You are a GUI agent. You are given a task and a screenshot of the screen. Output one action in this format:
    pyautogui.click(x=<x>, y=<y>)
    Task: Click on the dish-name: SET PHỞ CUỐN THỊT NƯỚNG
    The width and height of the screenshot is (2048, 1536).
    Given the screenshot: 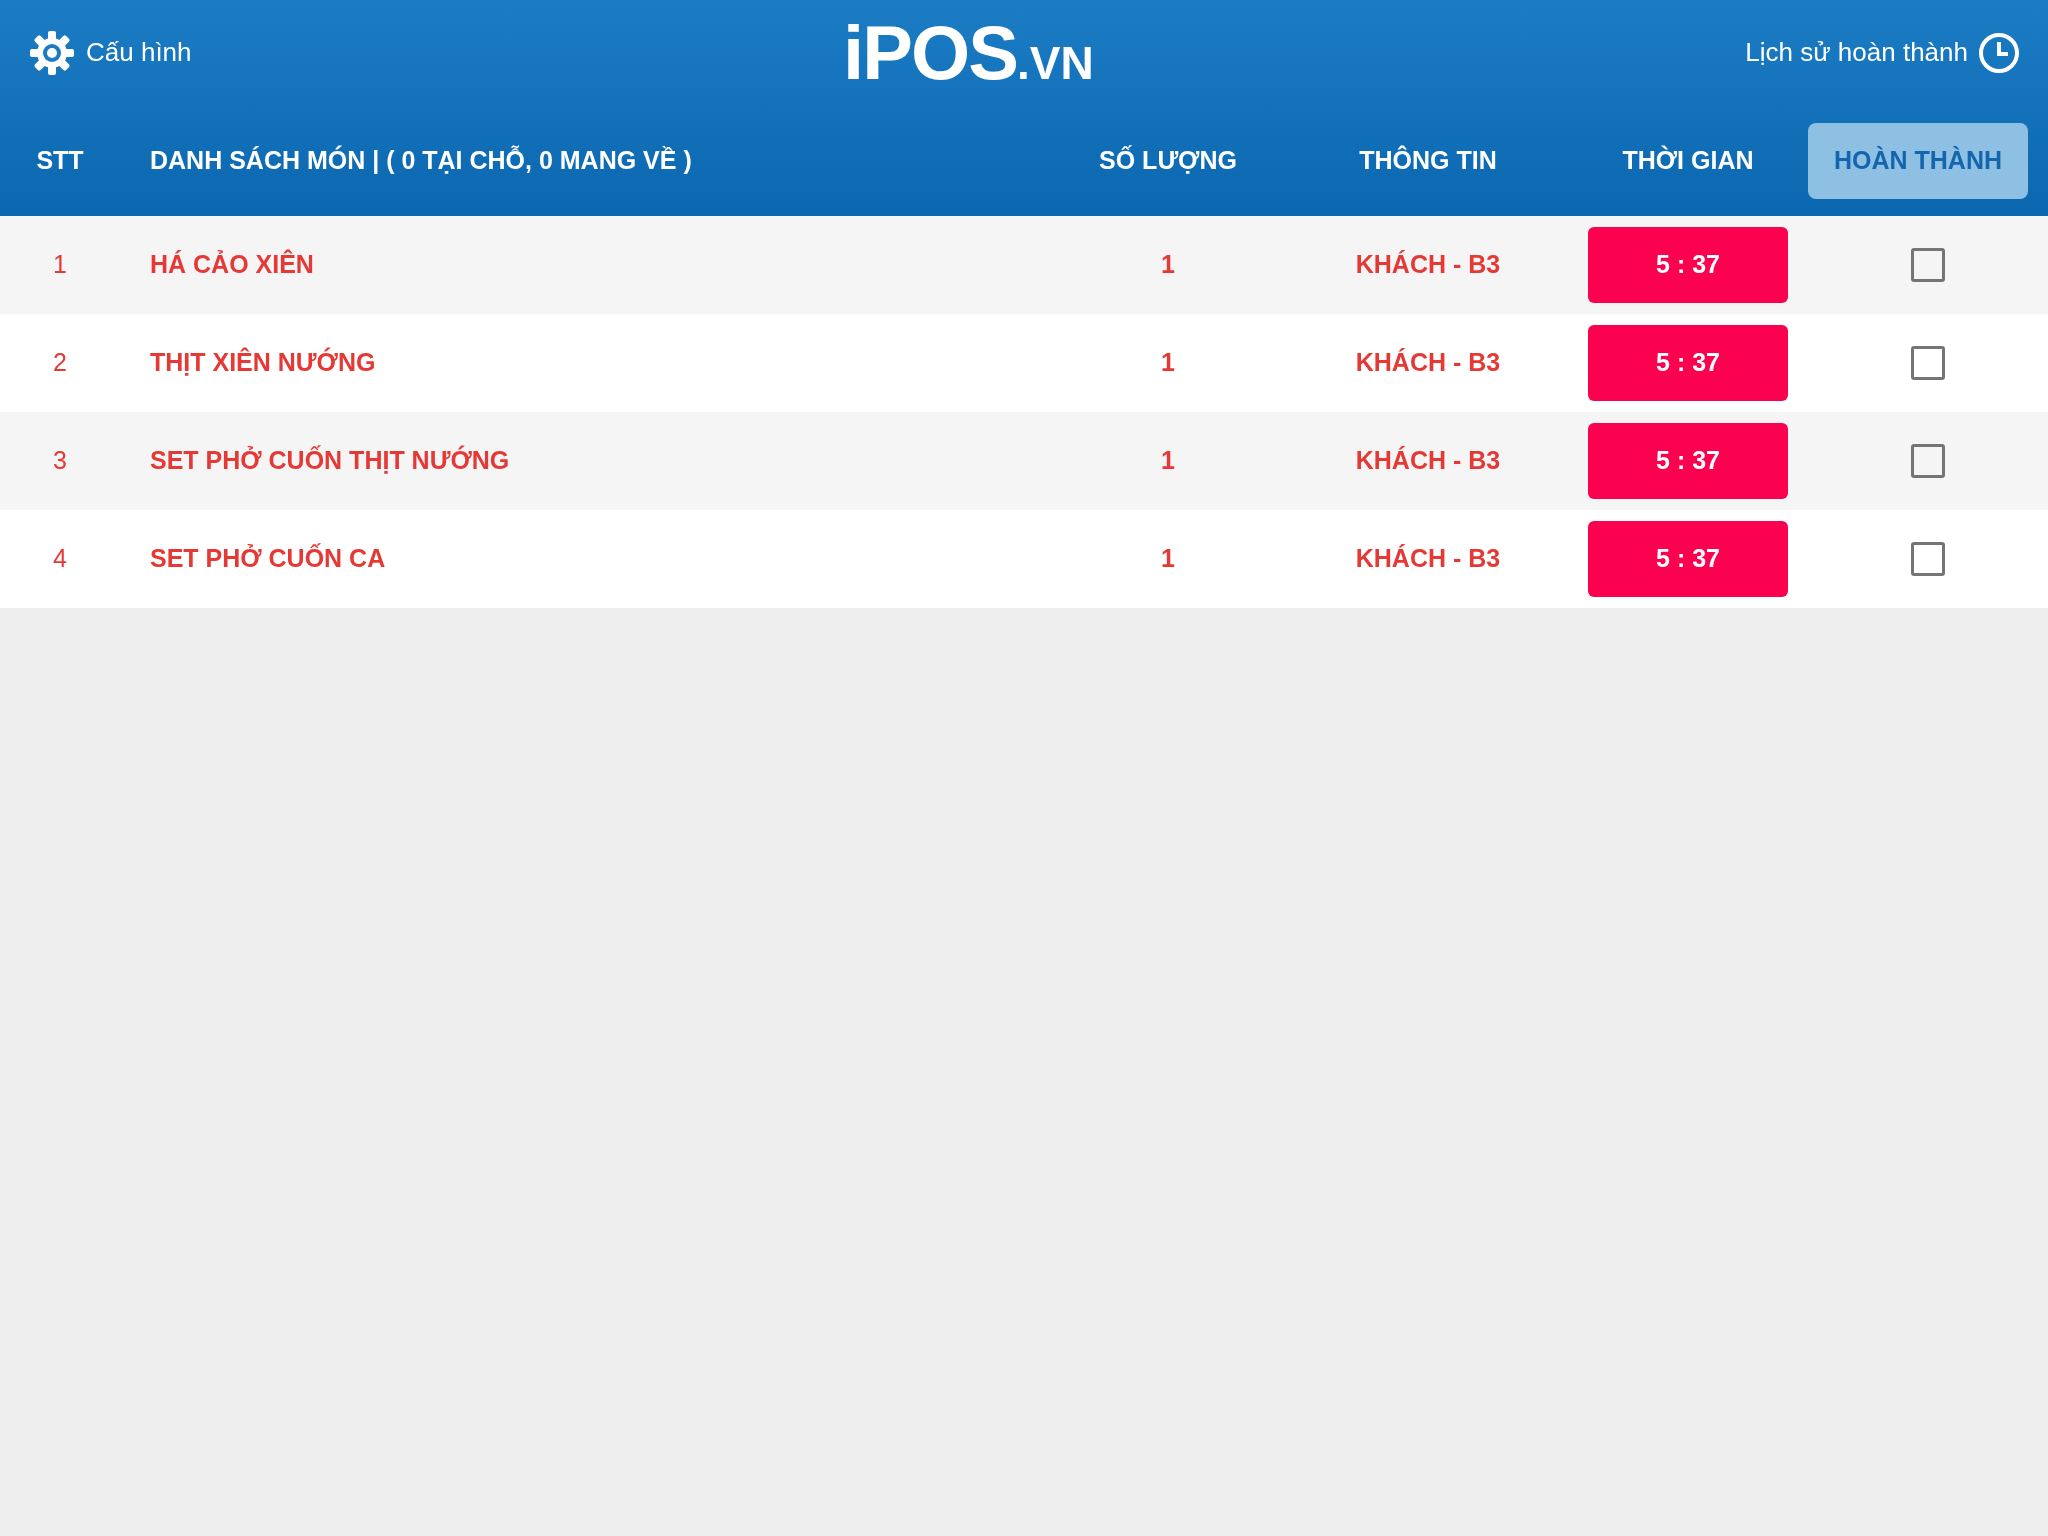 What is the action you would take?
    pyautogui.click(x=330, y=460)
    